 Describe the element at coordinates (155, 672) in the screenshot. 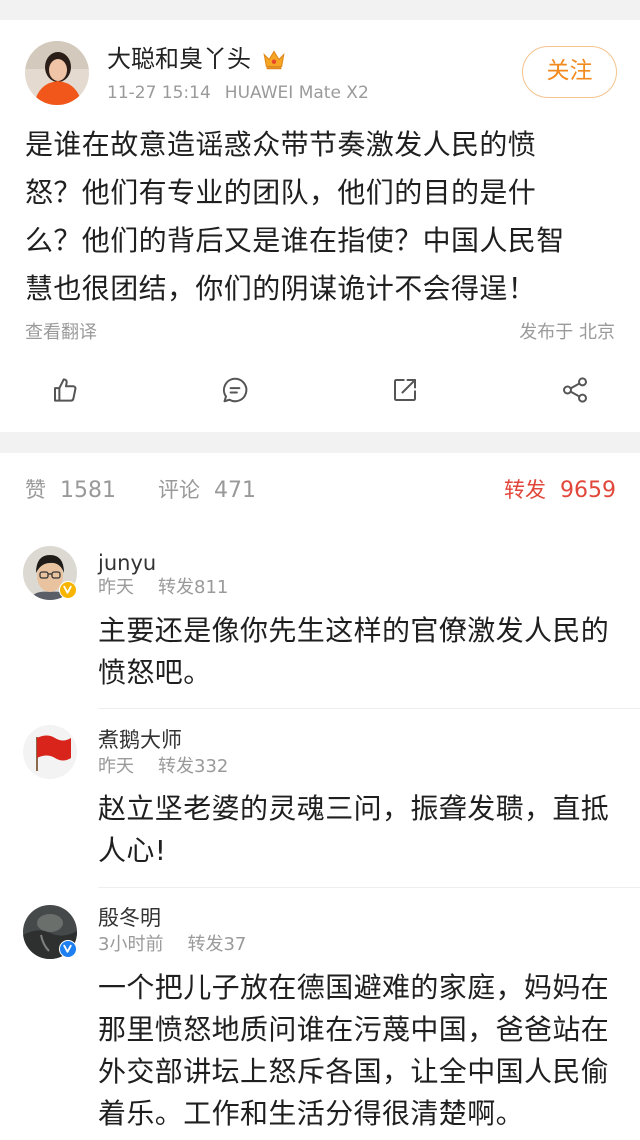

I see `repost-text-line: 愤怒吧。` at that location.